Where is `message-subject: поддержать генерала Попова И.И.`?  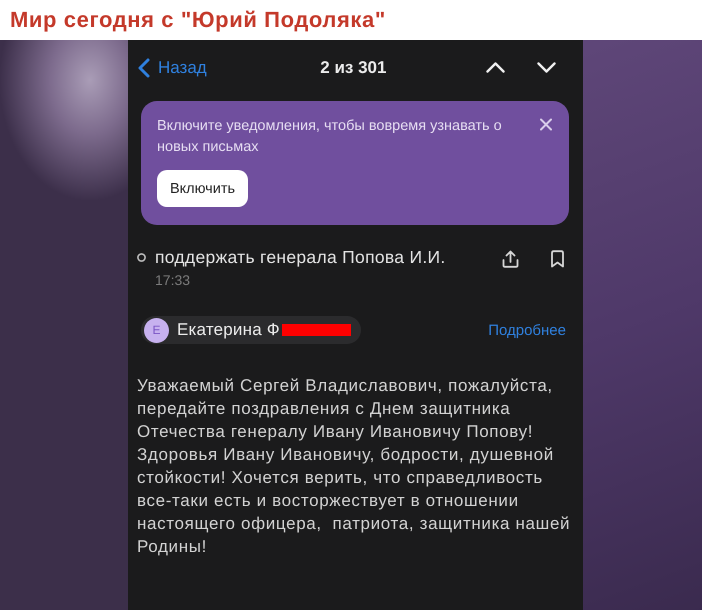 message-subject: поддержать генерала Попова И.И. is located at coordinates (300, 257).